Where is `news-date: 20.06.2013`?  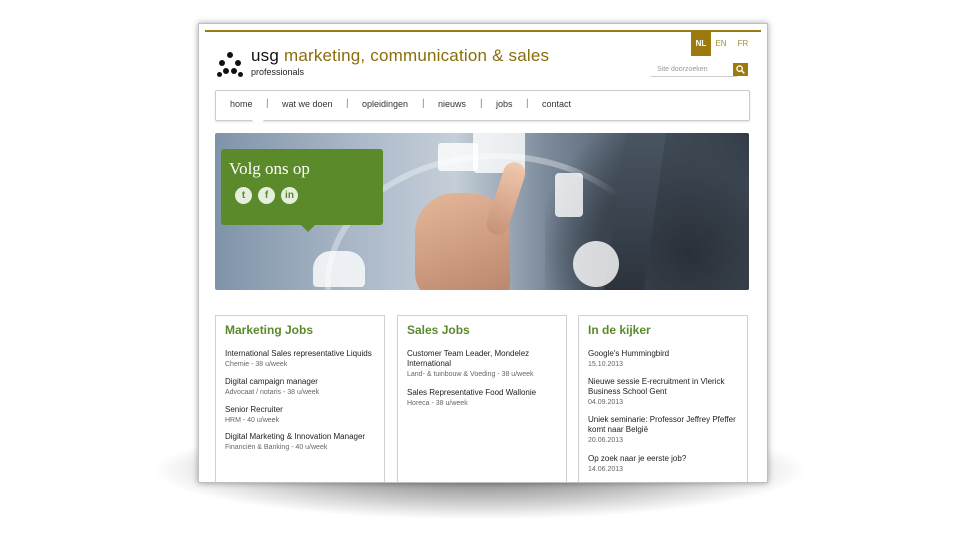
news-date: 20.06.2013 is located at coordinates (606, 440).